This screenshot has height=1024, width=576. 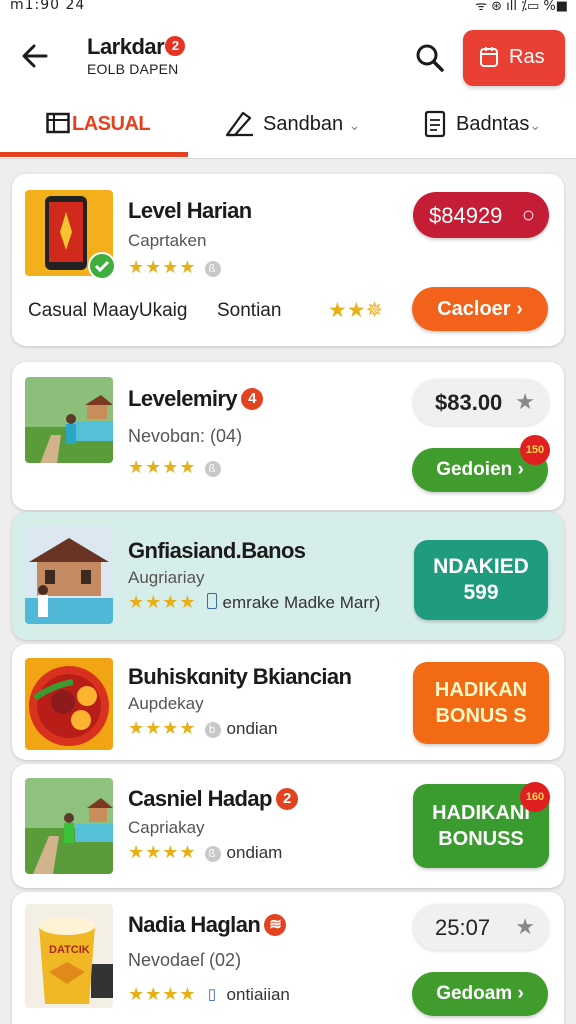 What do you see at coordinates (252, 728) in the screenshot?
I see `item-note: ondian` at bounding box center [252, 728].